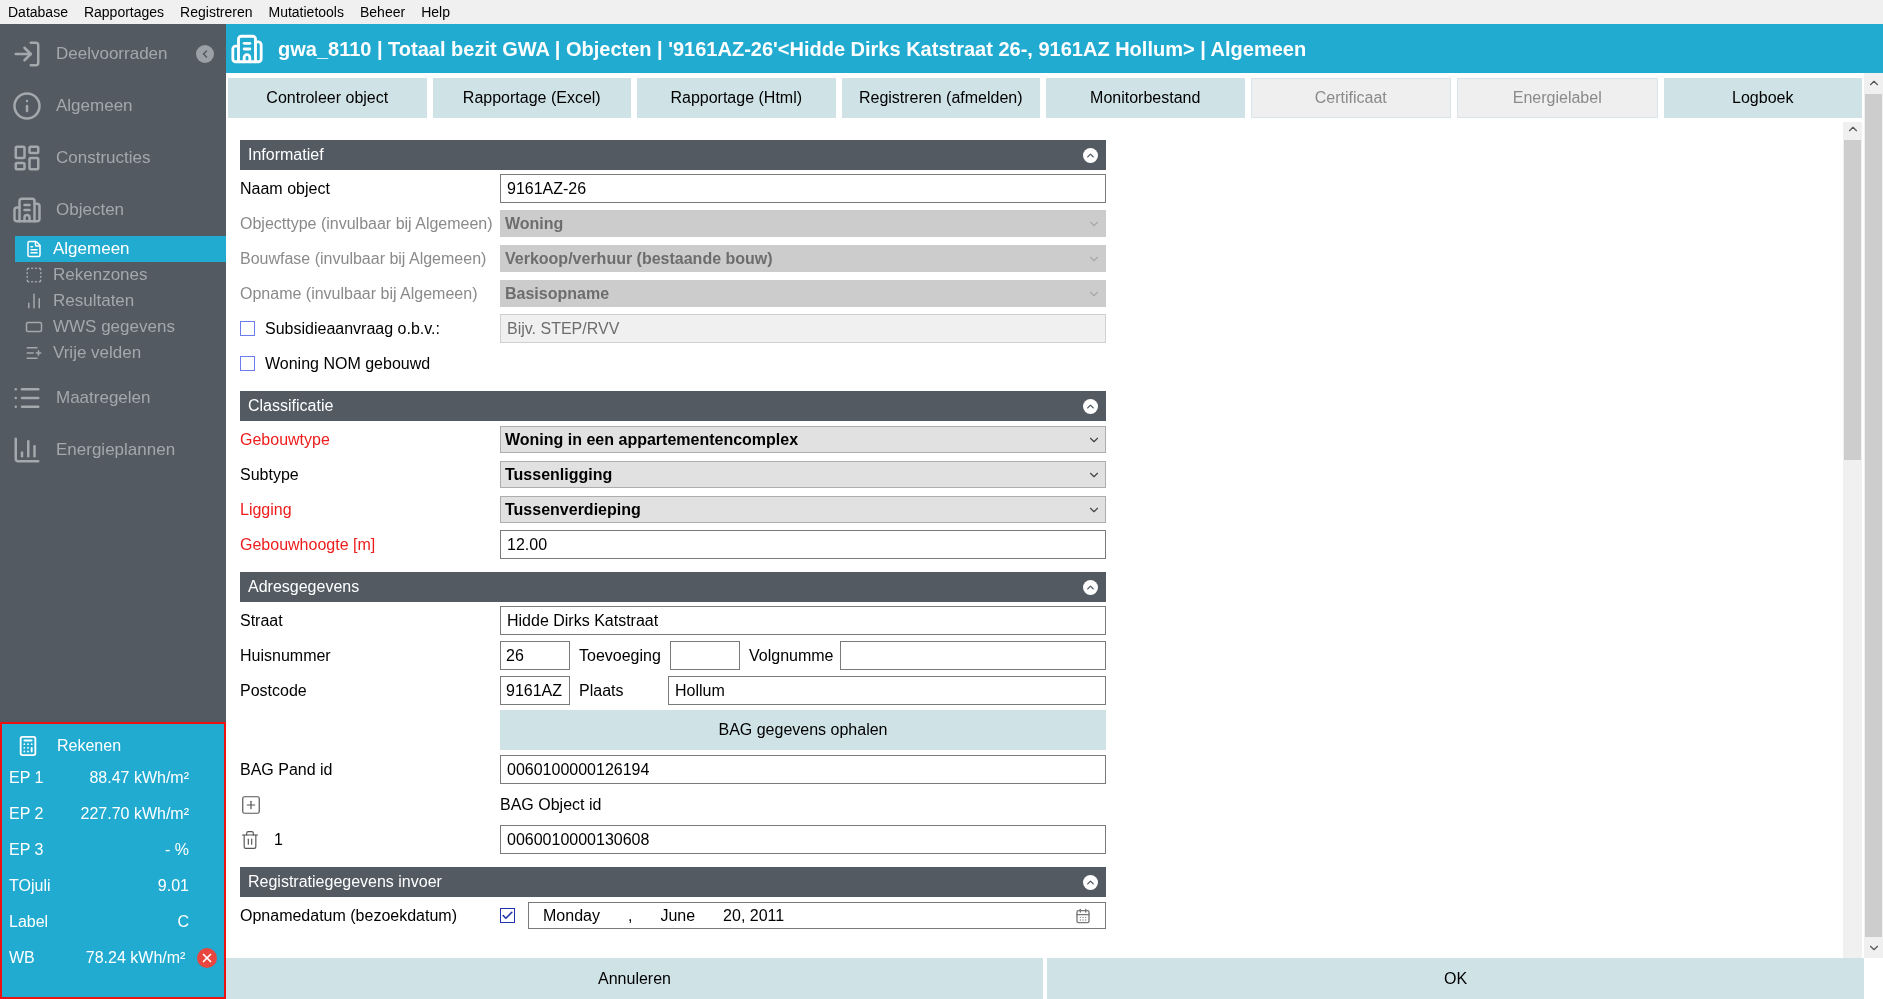 Image resolution: width=1883 pixels, height=999 pixels. I want to click on text-field: 9161AZ-26, so click(803, 188).